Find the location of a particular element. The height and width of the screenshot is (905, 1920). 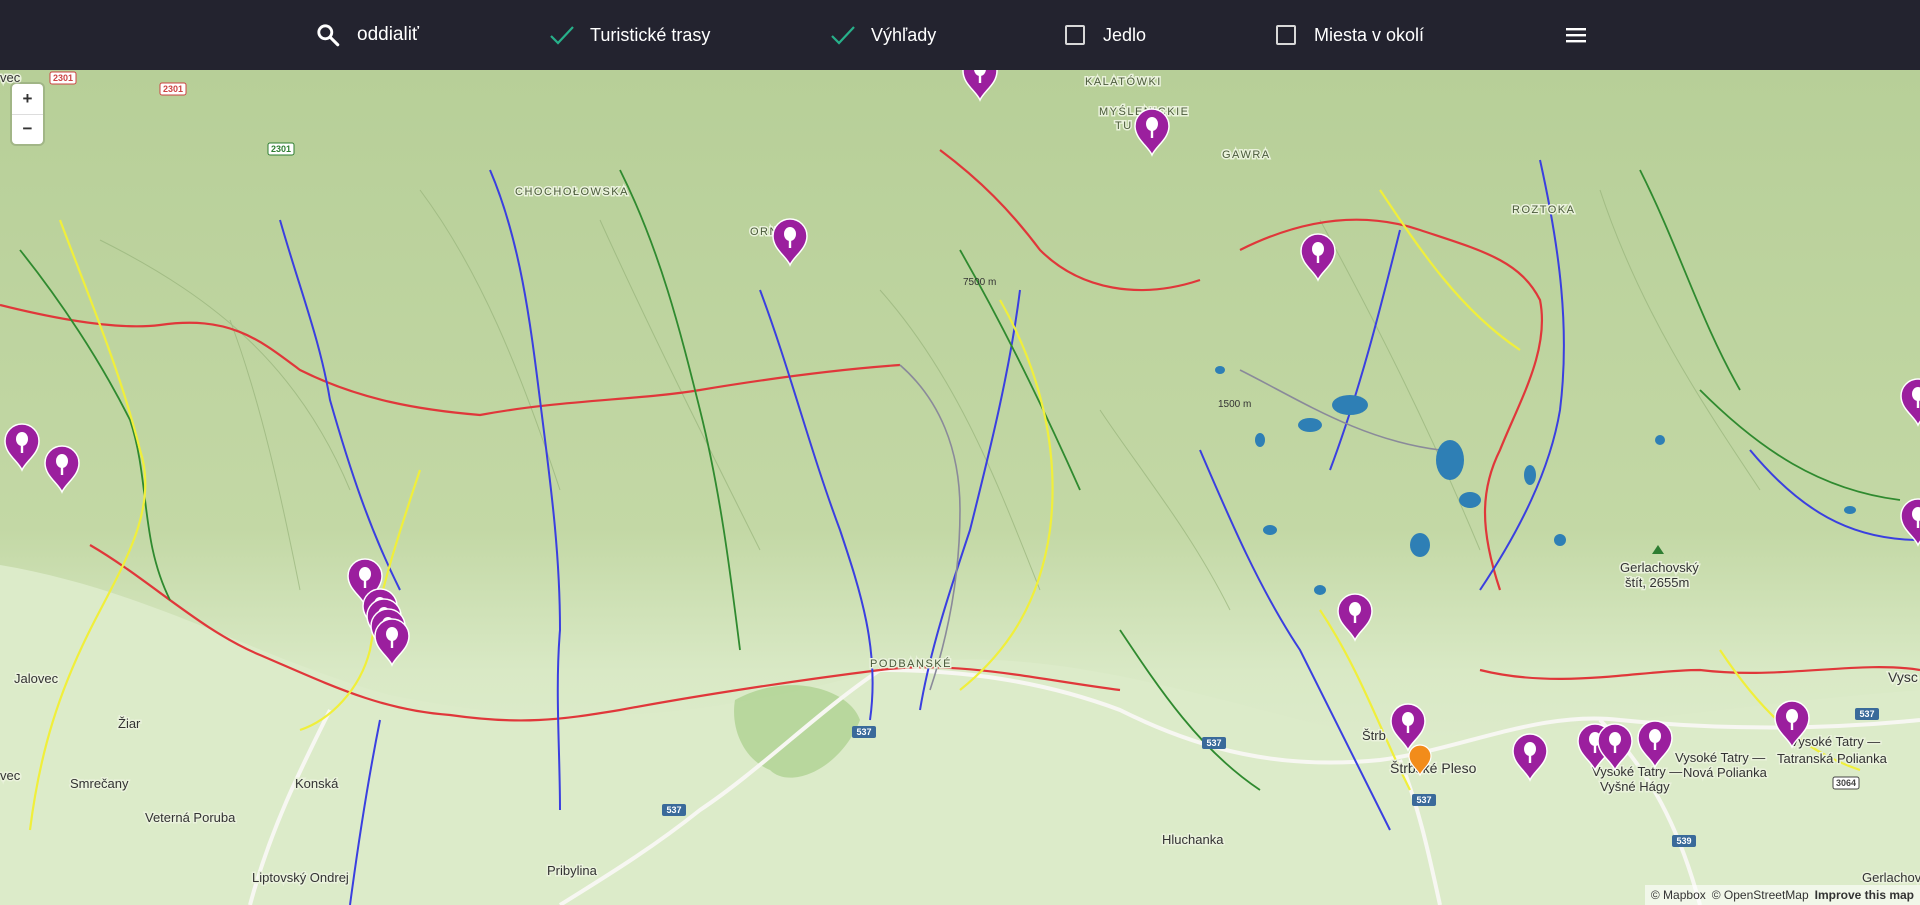

place-label: GAWRA is located at coordinates (1246, 155).